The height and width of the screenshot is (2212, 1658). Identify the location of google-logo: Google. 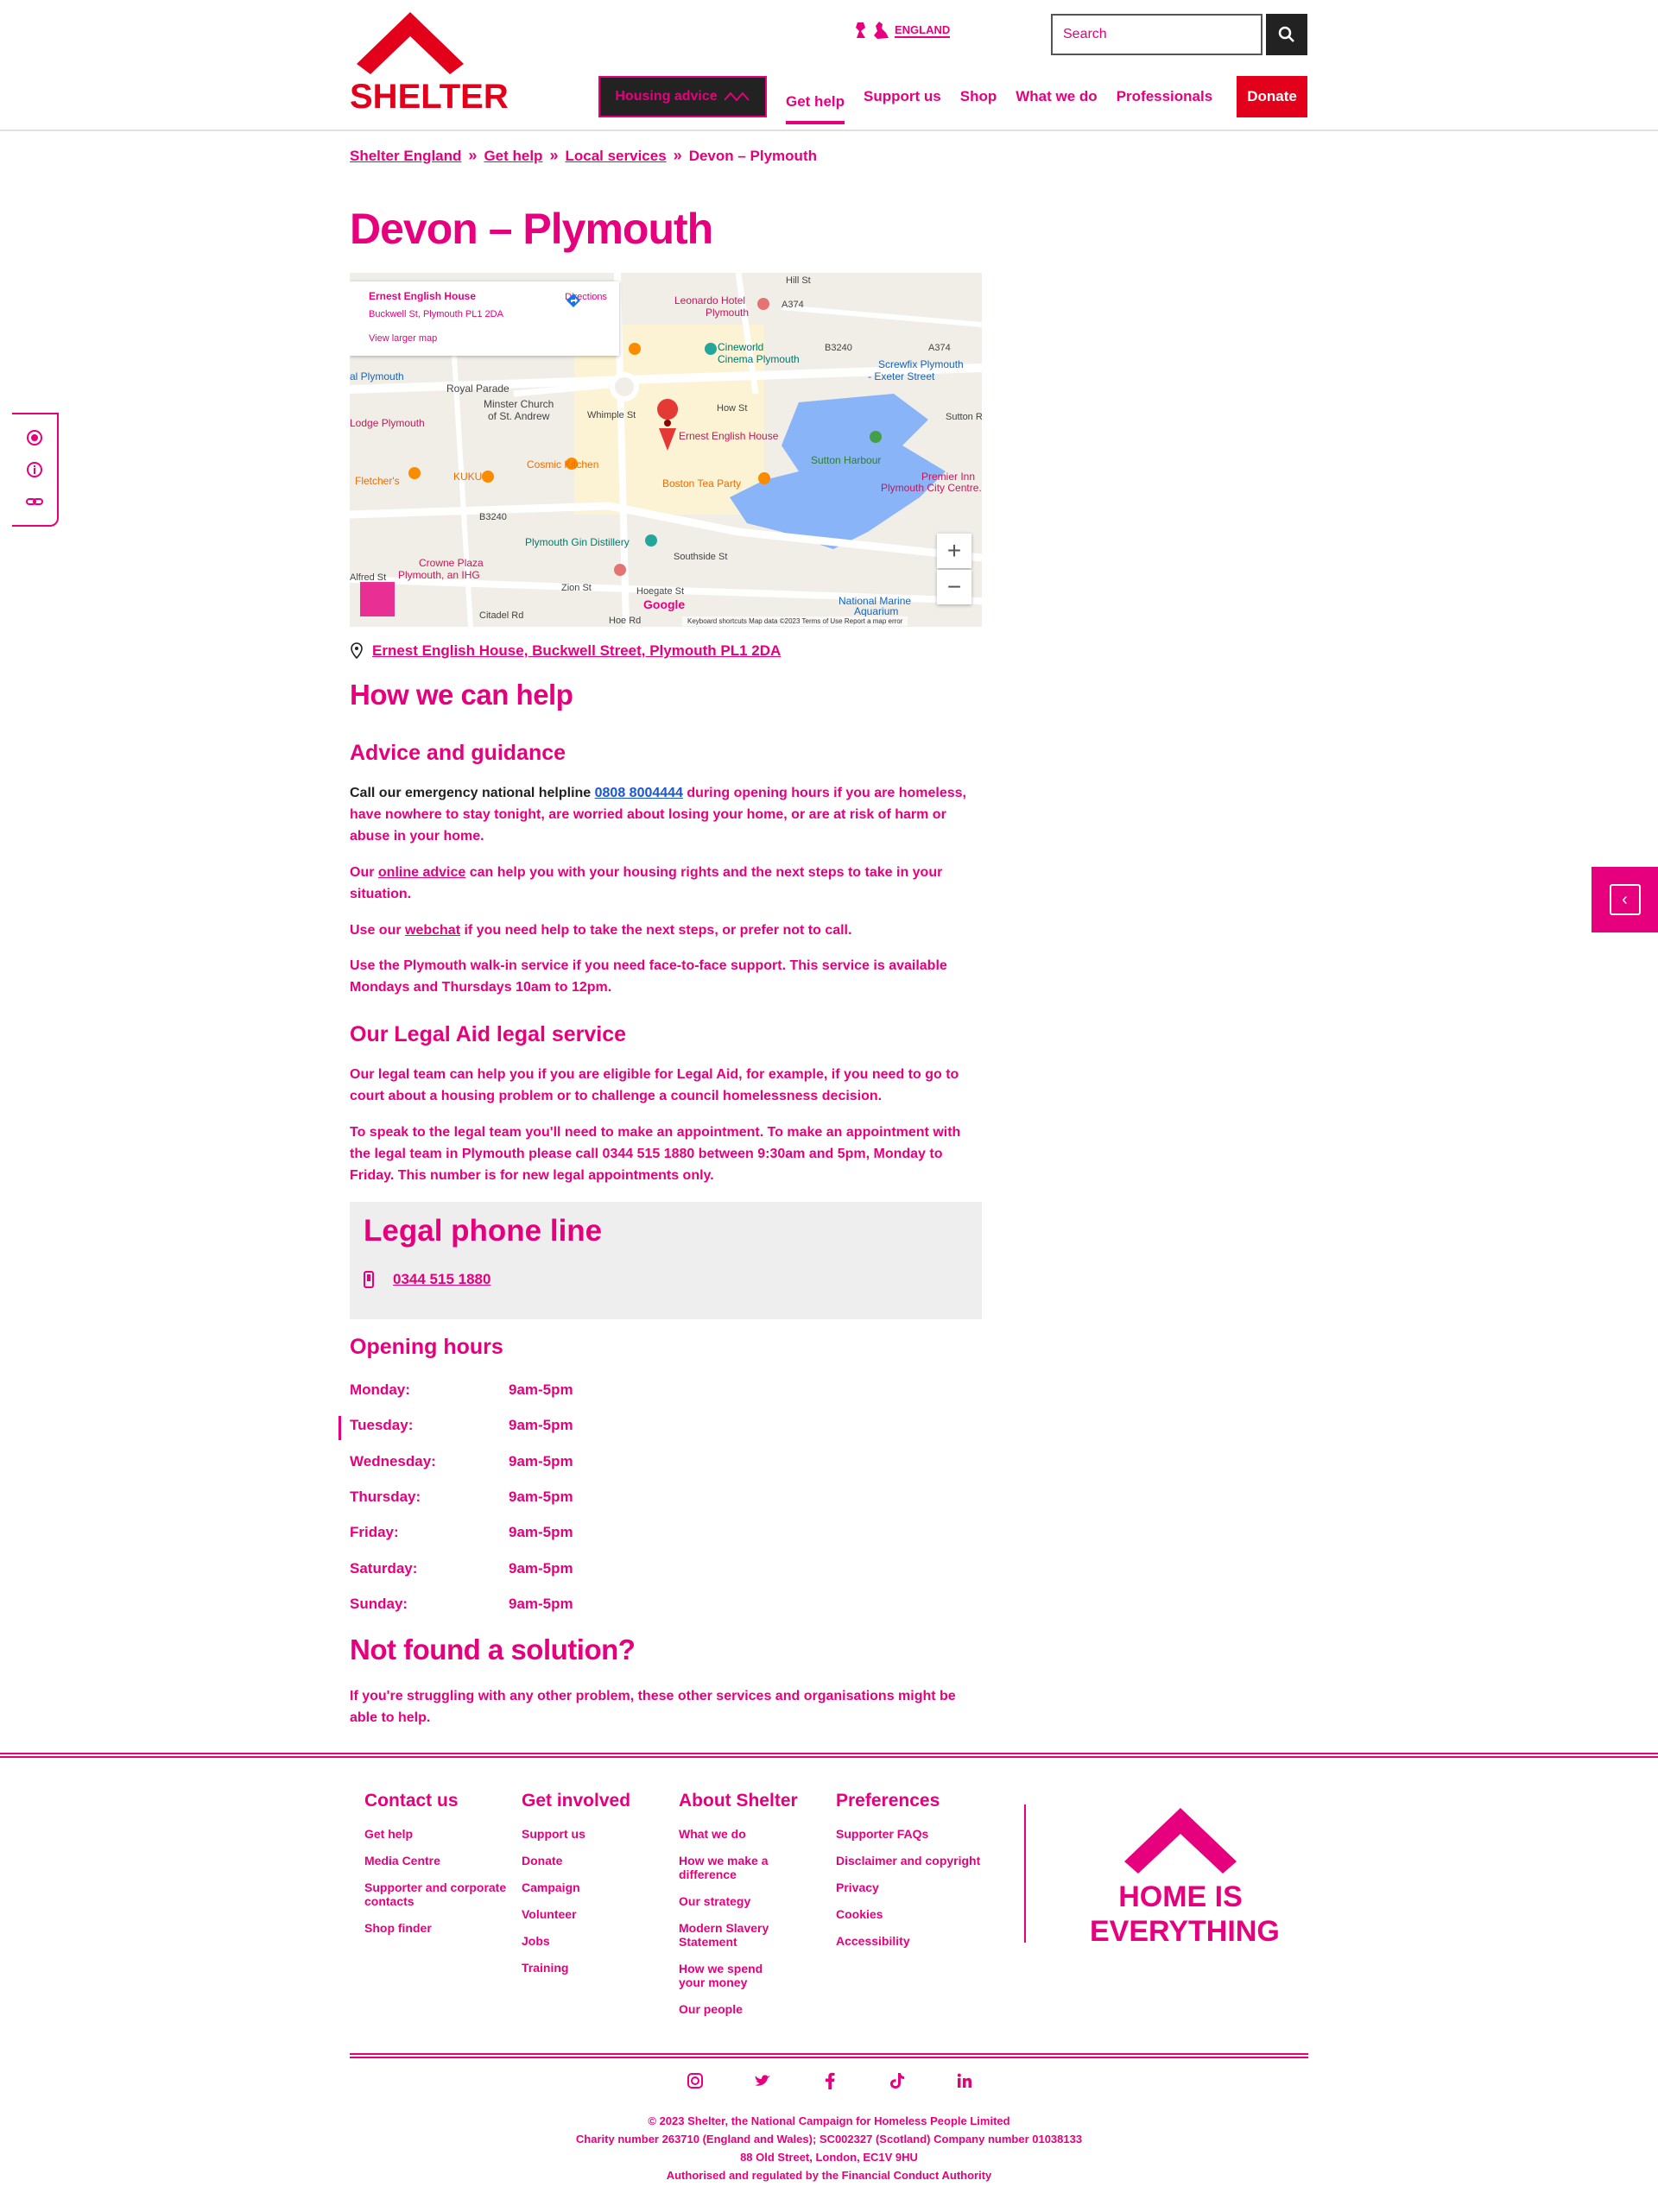
(664, 604).